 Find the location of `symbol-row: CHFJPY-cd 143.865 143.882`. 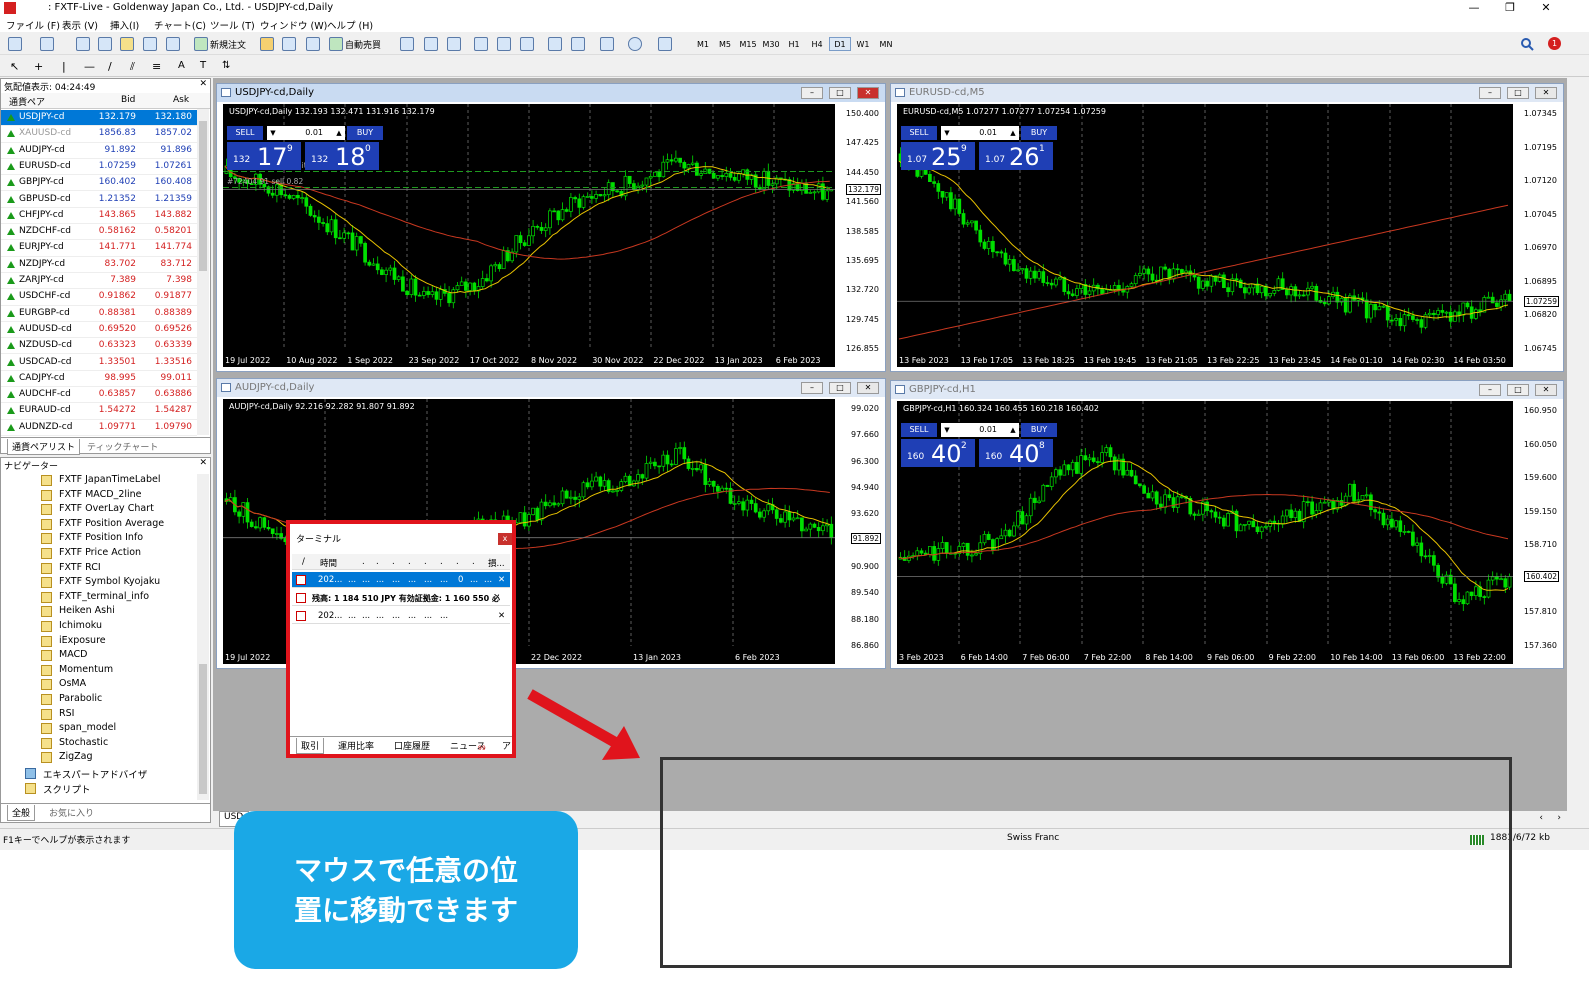

symbol-row: CHFJPY-cd 143.865 143.882 is located at coordinates (99, 216).